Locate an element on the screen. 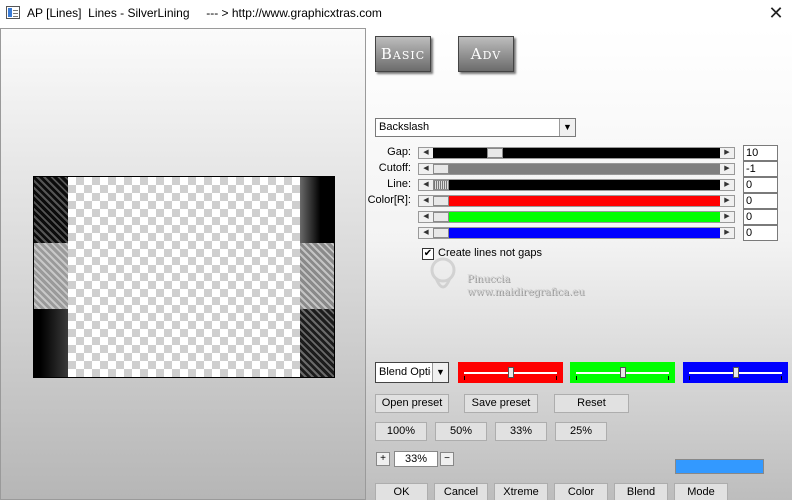 This screenshot has width=792, height=500. blend-options-select: Blend Options ▼ is located at coordinates (412, 372).